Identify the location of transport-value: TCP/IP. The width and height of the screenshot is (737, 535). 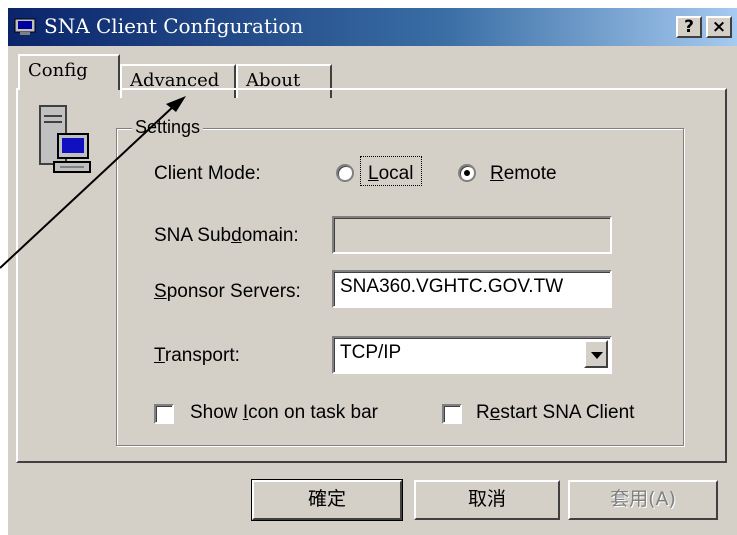
(371, 352).